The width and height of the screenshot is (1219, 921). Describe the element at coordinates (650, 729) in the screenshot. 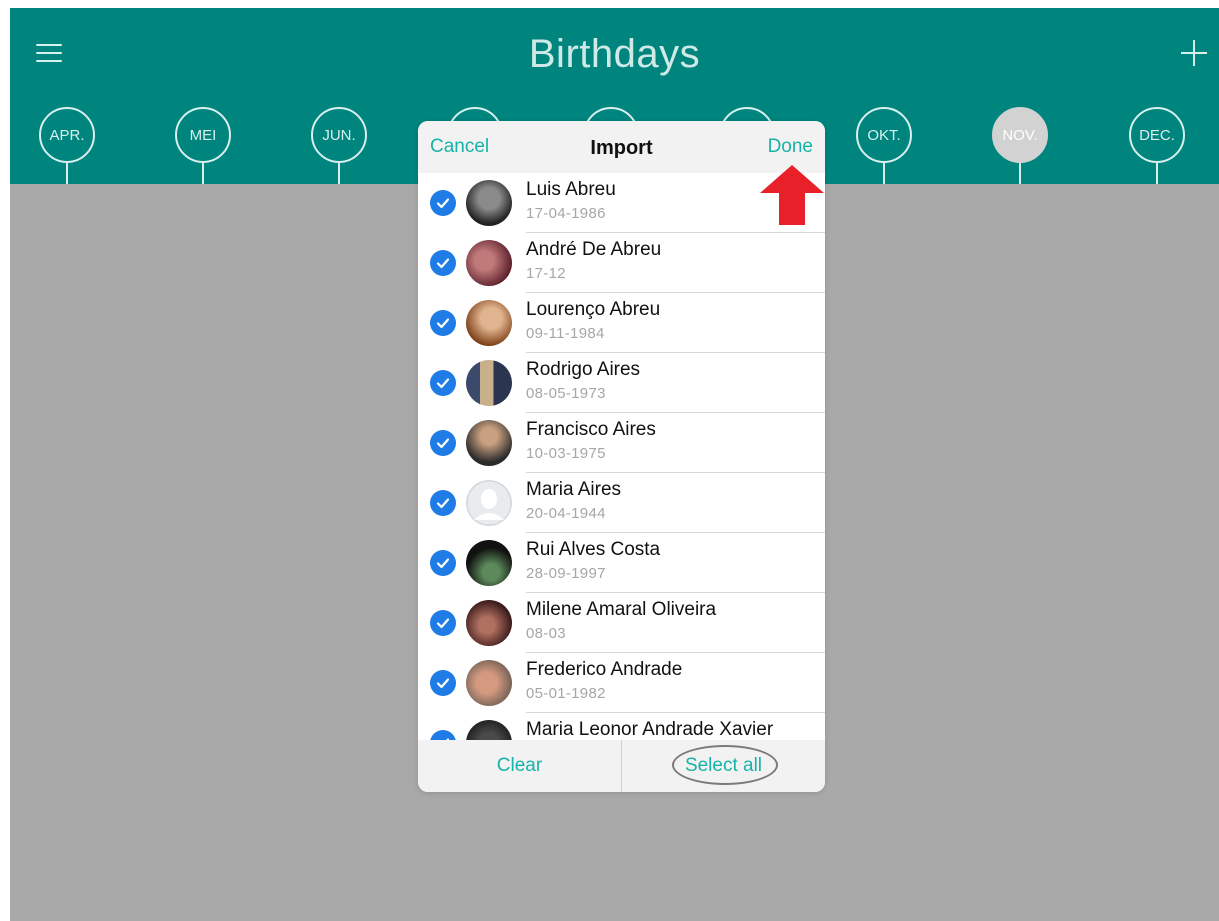

I see `contact-name: Maria Leonor Andrade Xavier` at that location.